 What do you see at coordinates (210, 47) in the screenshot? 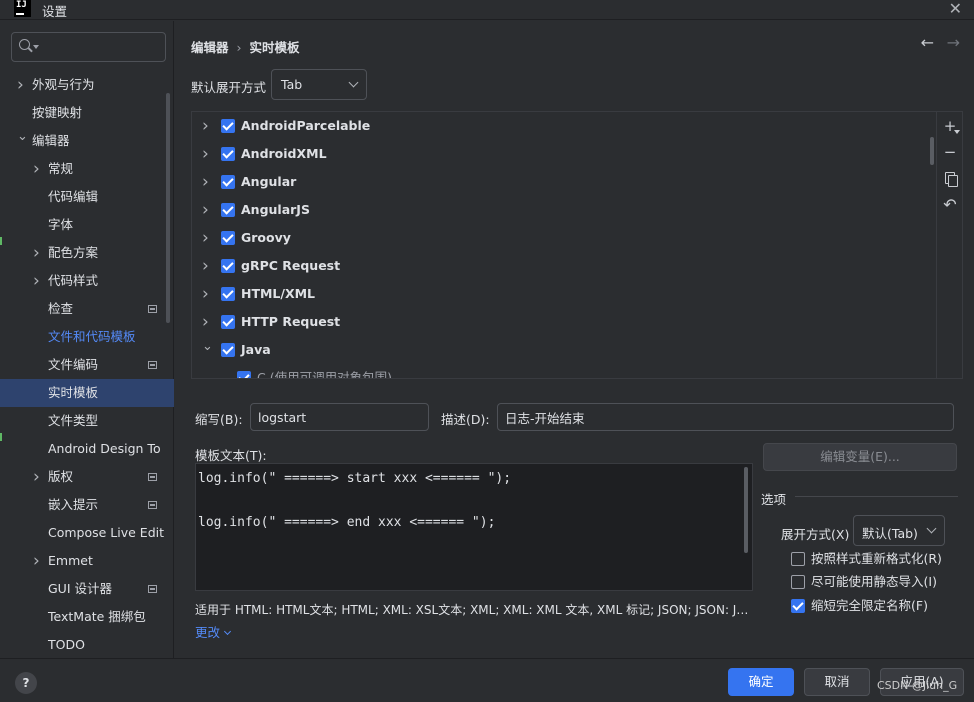
I see `breadcrumb-parent: 编辑器` at bounding box center [210, 47].